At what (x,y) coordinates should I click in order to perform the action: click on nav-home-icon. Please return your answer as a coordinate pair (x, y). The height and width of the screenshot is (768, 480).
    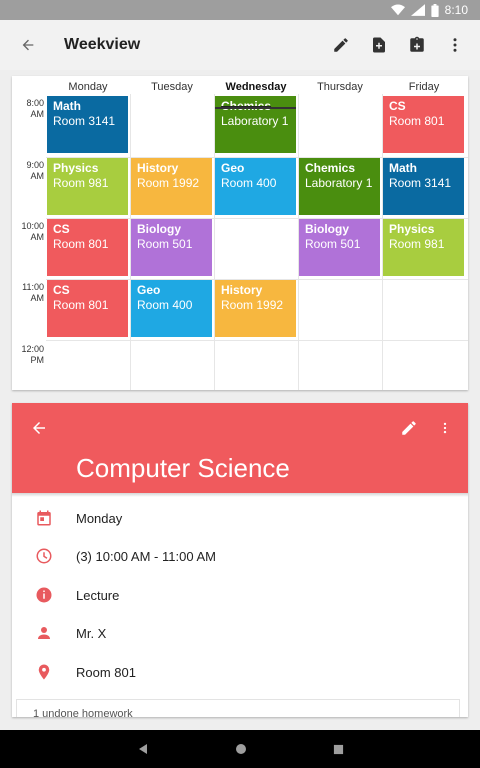
    Looking at the image, I should click on (241, 749).